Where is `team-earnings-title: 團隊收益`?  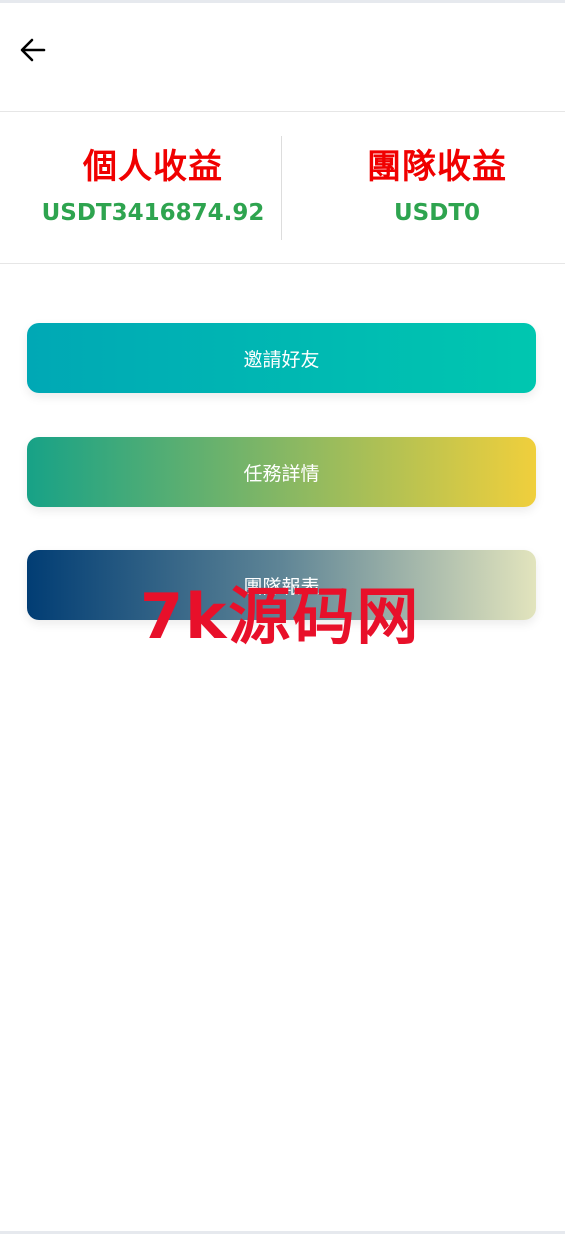 team-earnings-title: 團隊收益 is located at coordinates (437, 167).